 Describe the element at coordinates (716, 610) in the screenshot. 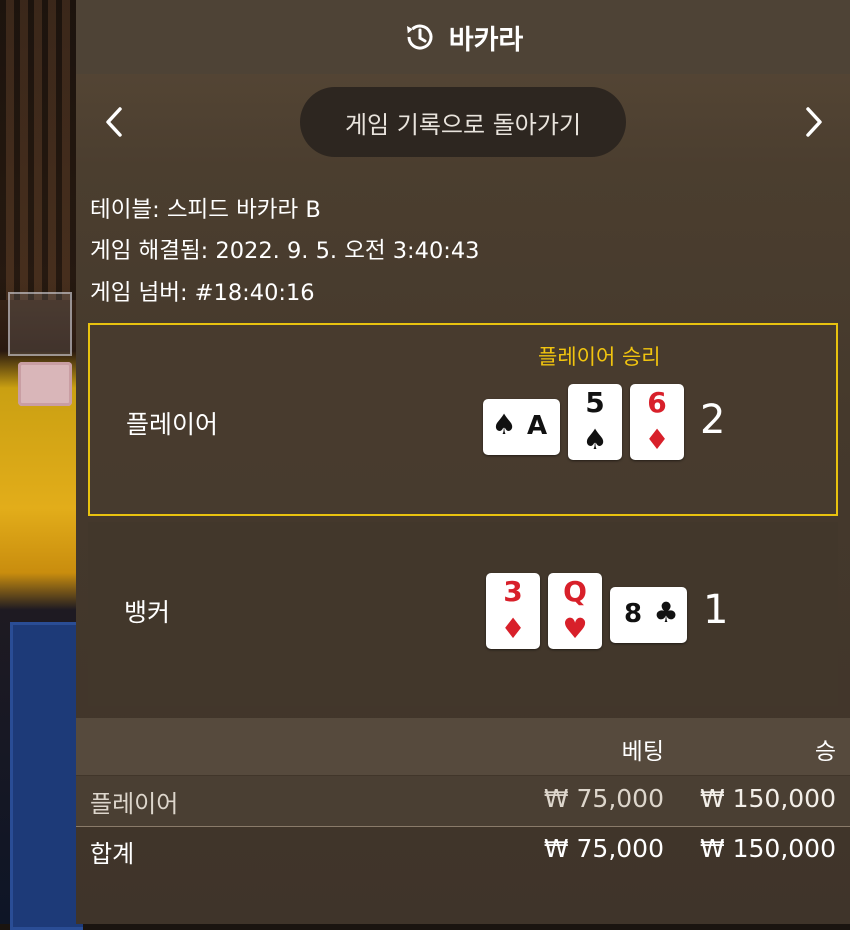

I see `banker-score: 1` at that location.